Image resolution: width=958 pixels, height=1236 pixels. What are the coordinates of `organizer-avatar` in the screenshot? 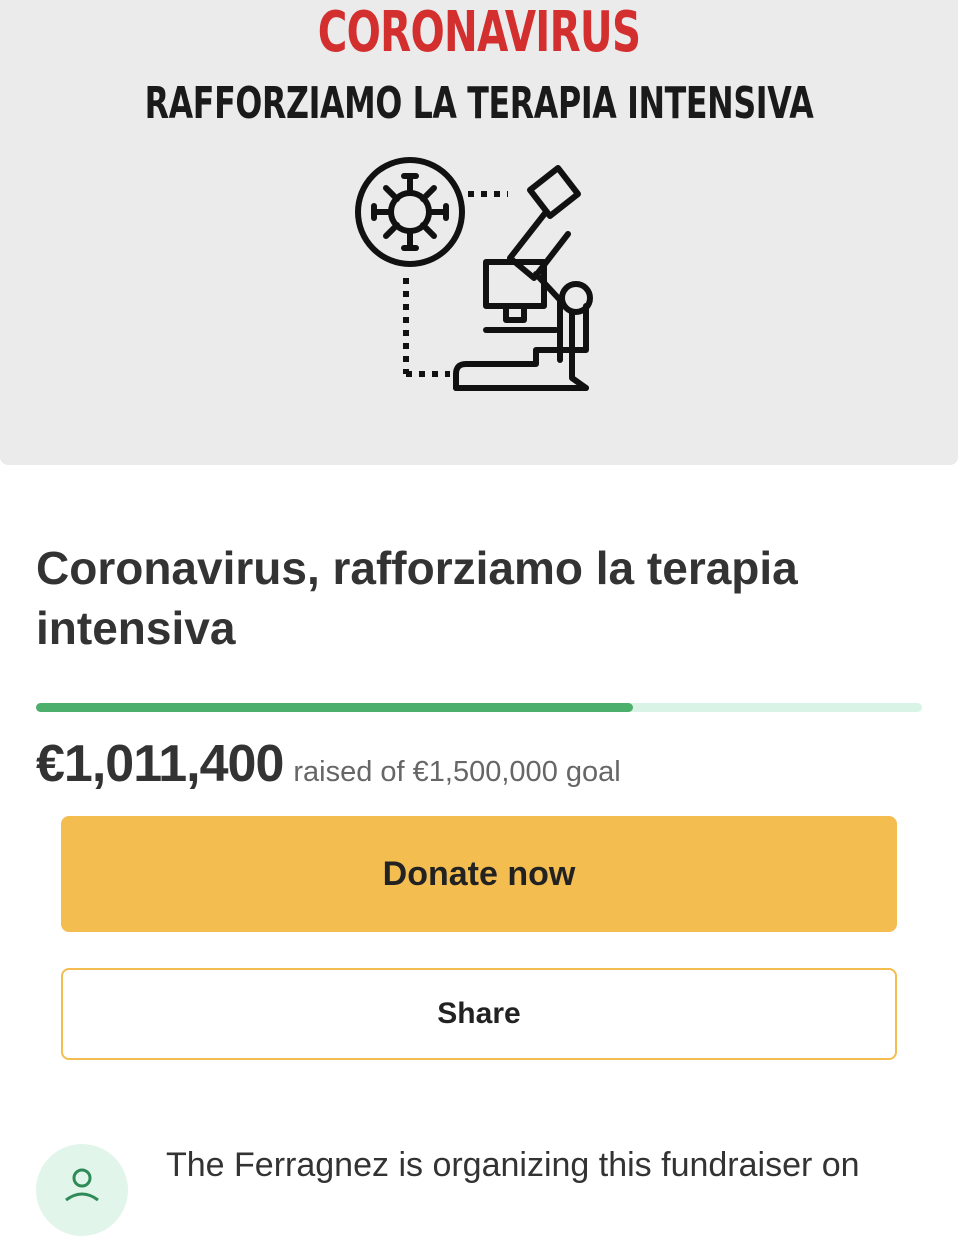 It's located at (82, 1190).